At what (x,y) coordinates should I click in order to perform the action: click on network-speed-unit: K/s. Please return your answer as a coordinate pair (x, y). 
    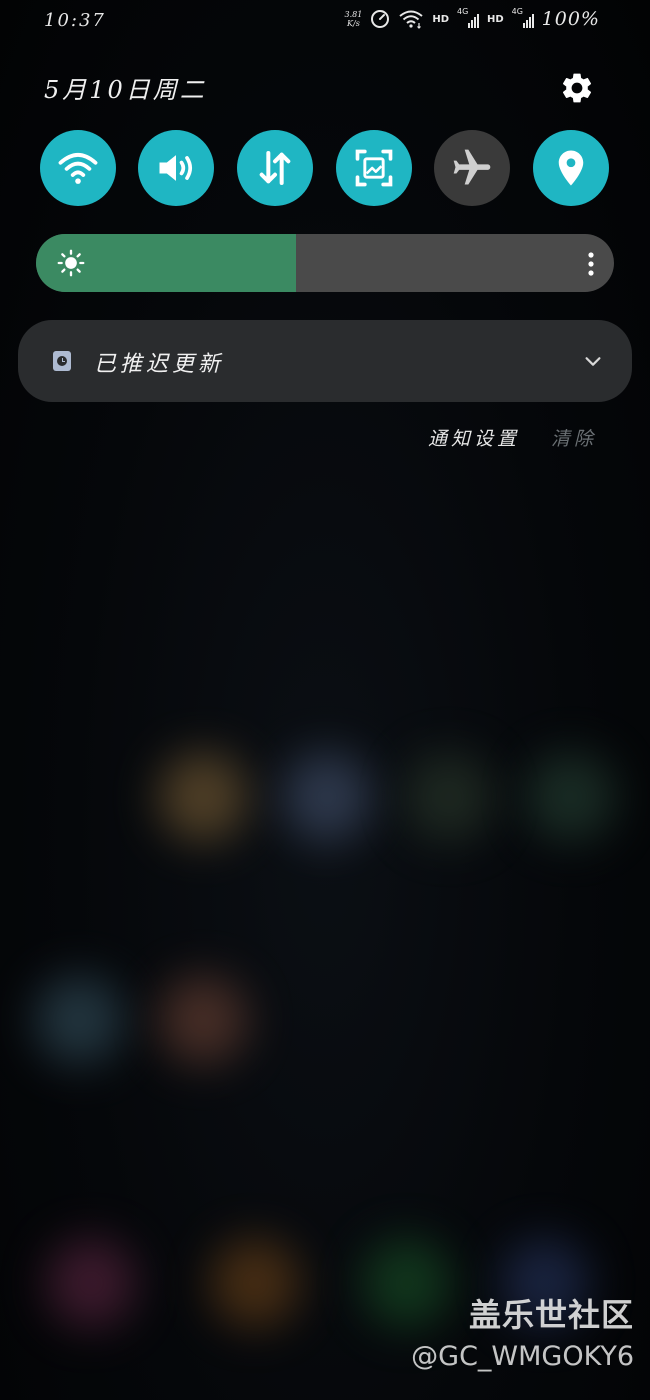
    Looking at the image, I should click on (353, 23).